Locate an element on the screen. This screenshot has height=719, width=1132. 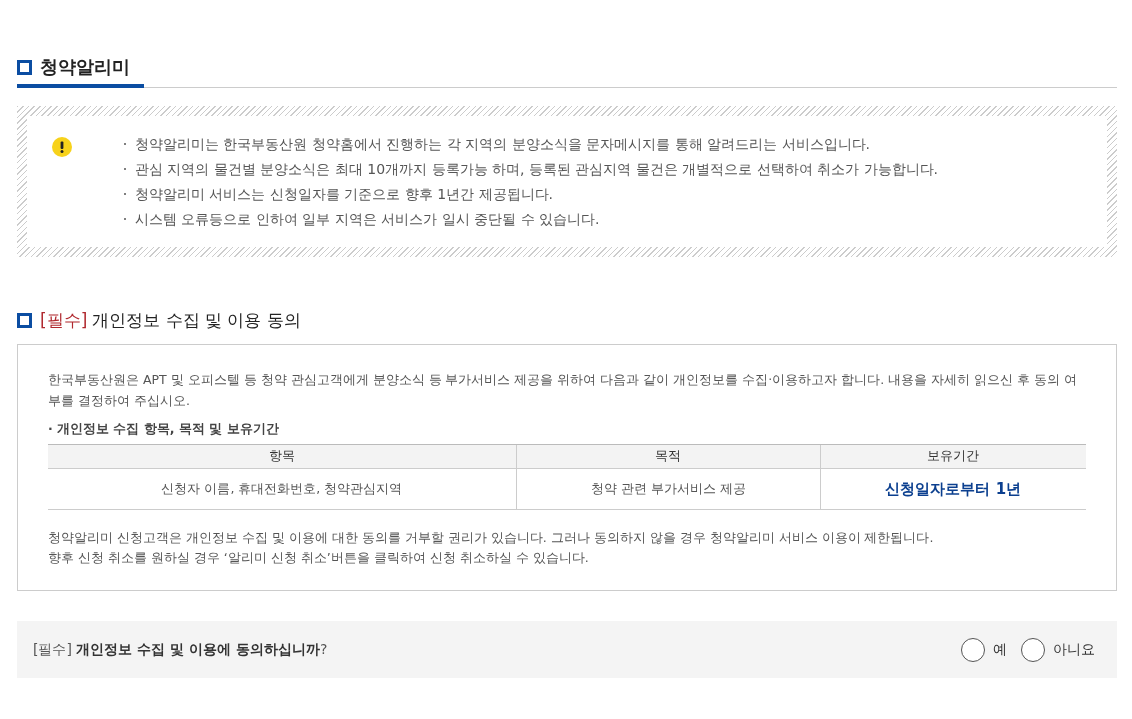
section-title: 개인정보 수집 및 이용 동의 is located at coordinates (196, 320).